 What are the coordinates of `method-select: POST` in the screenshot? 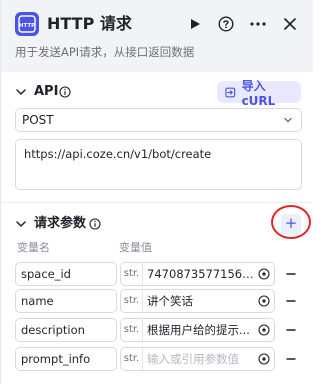 It's located at (158, 120).